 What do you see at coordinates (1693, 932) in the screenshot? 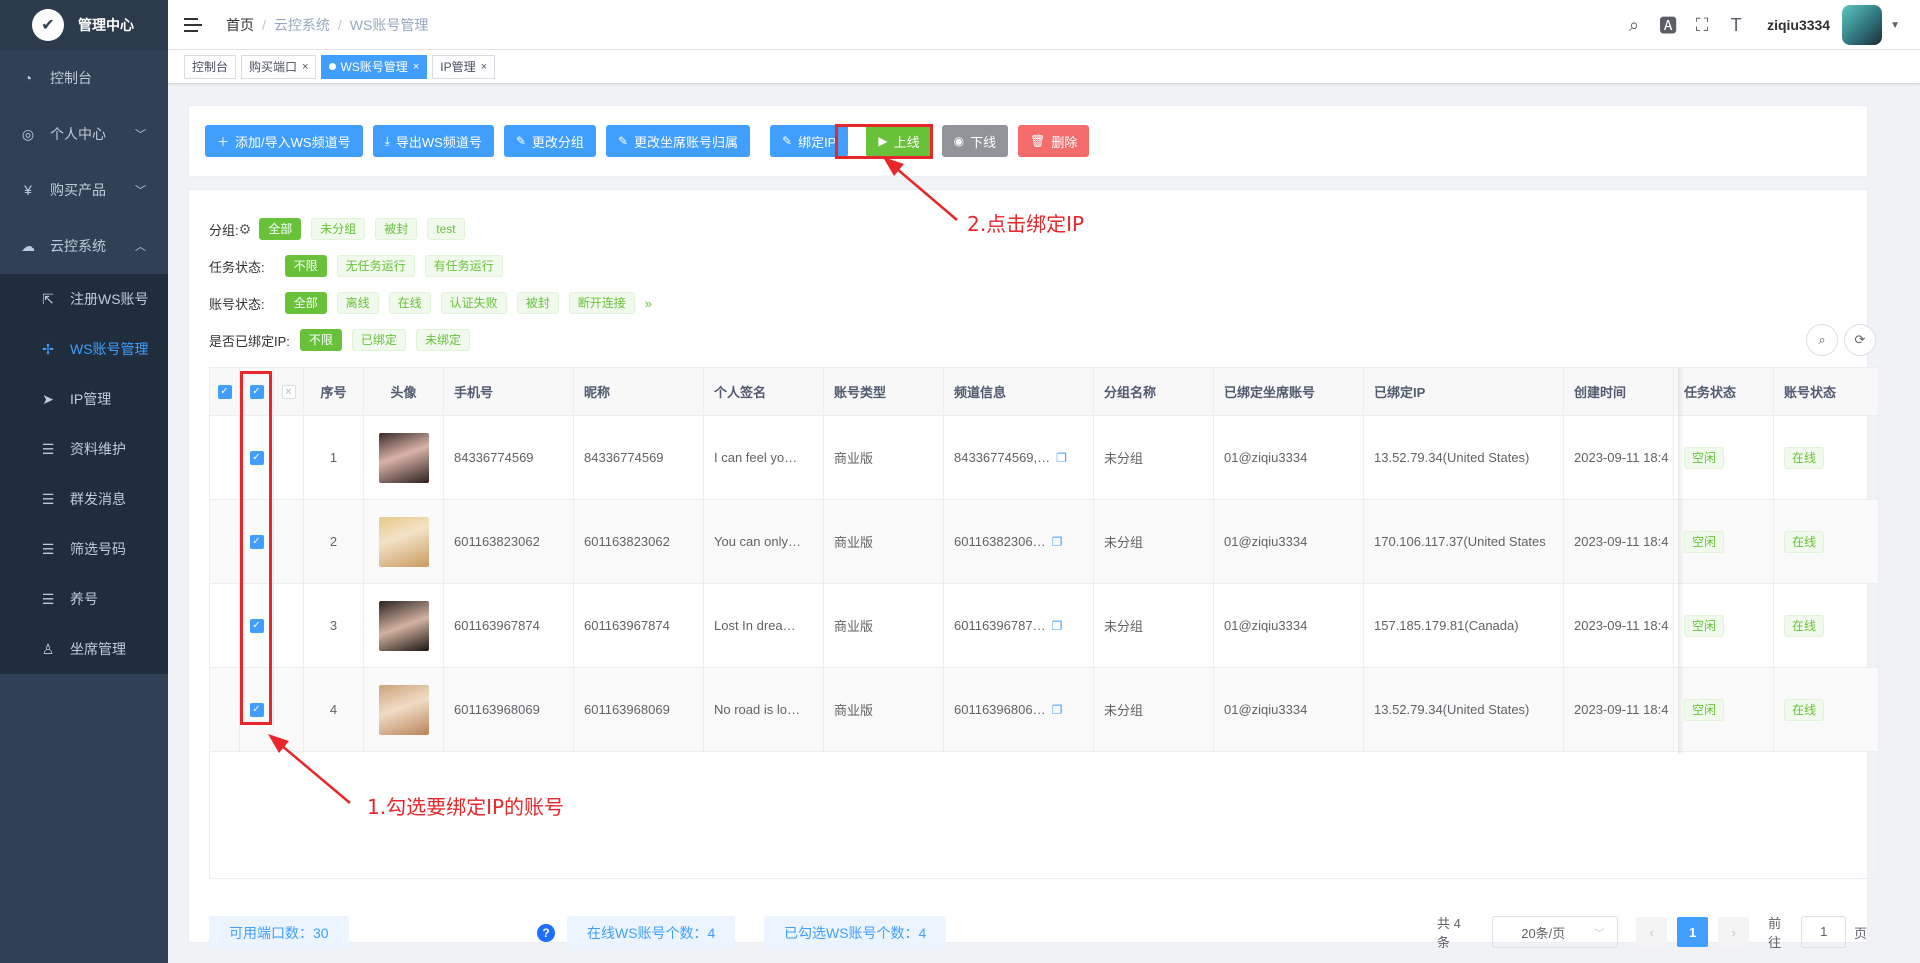
I see `page-number-button: 1` at bounding box center [1693, 932].